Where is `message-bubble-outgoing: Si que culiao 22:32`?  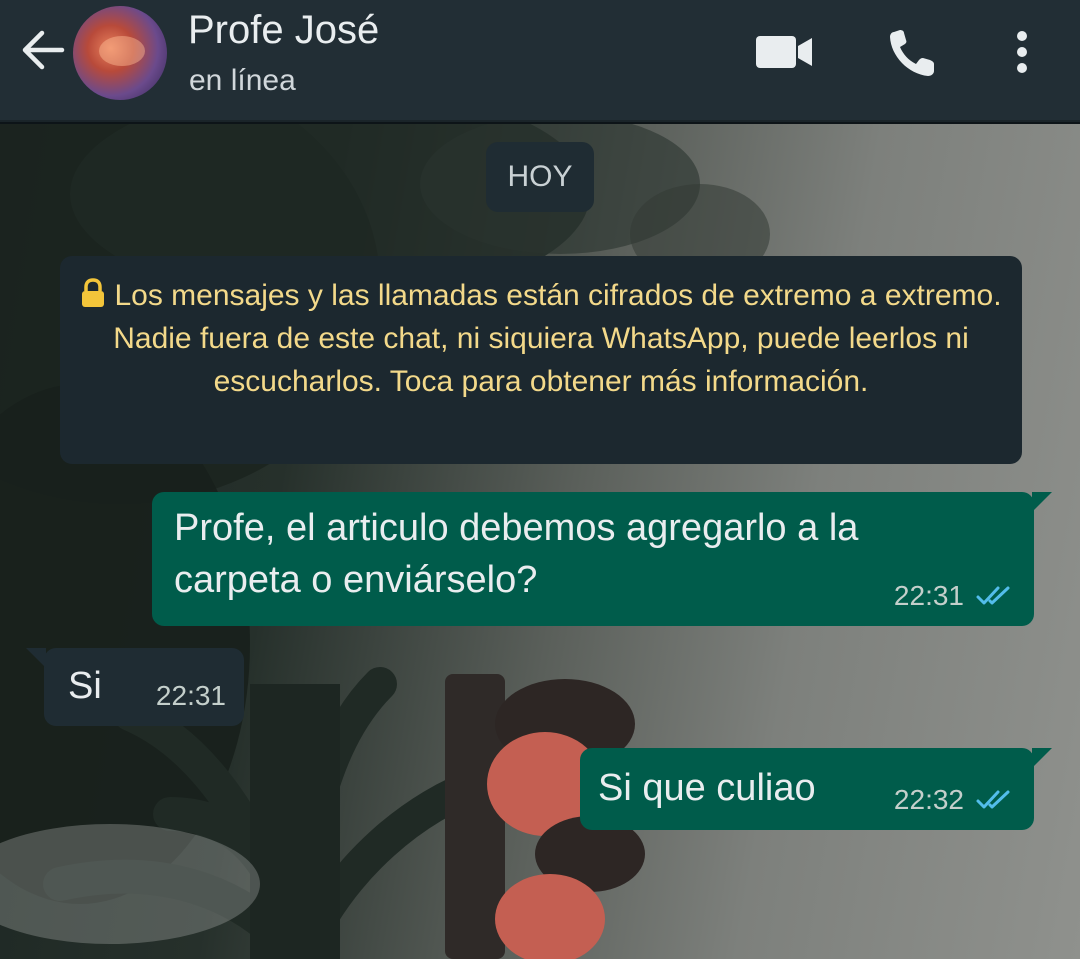
message-bubble-outgoing: Si que culiao 22:32 is located at coordinates (816, 789).